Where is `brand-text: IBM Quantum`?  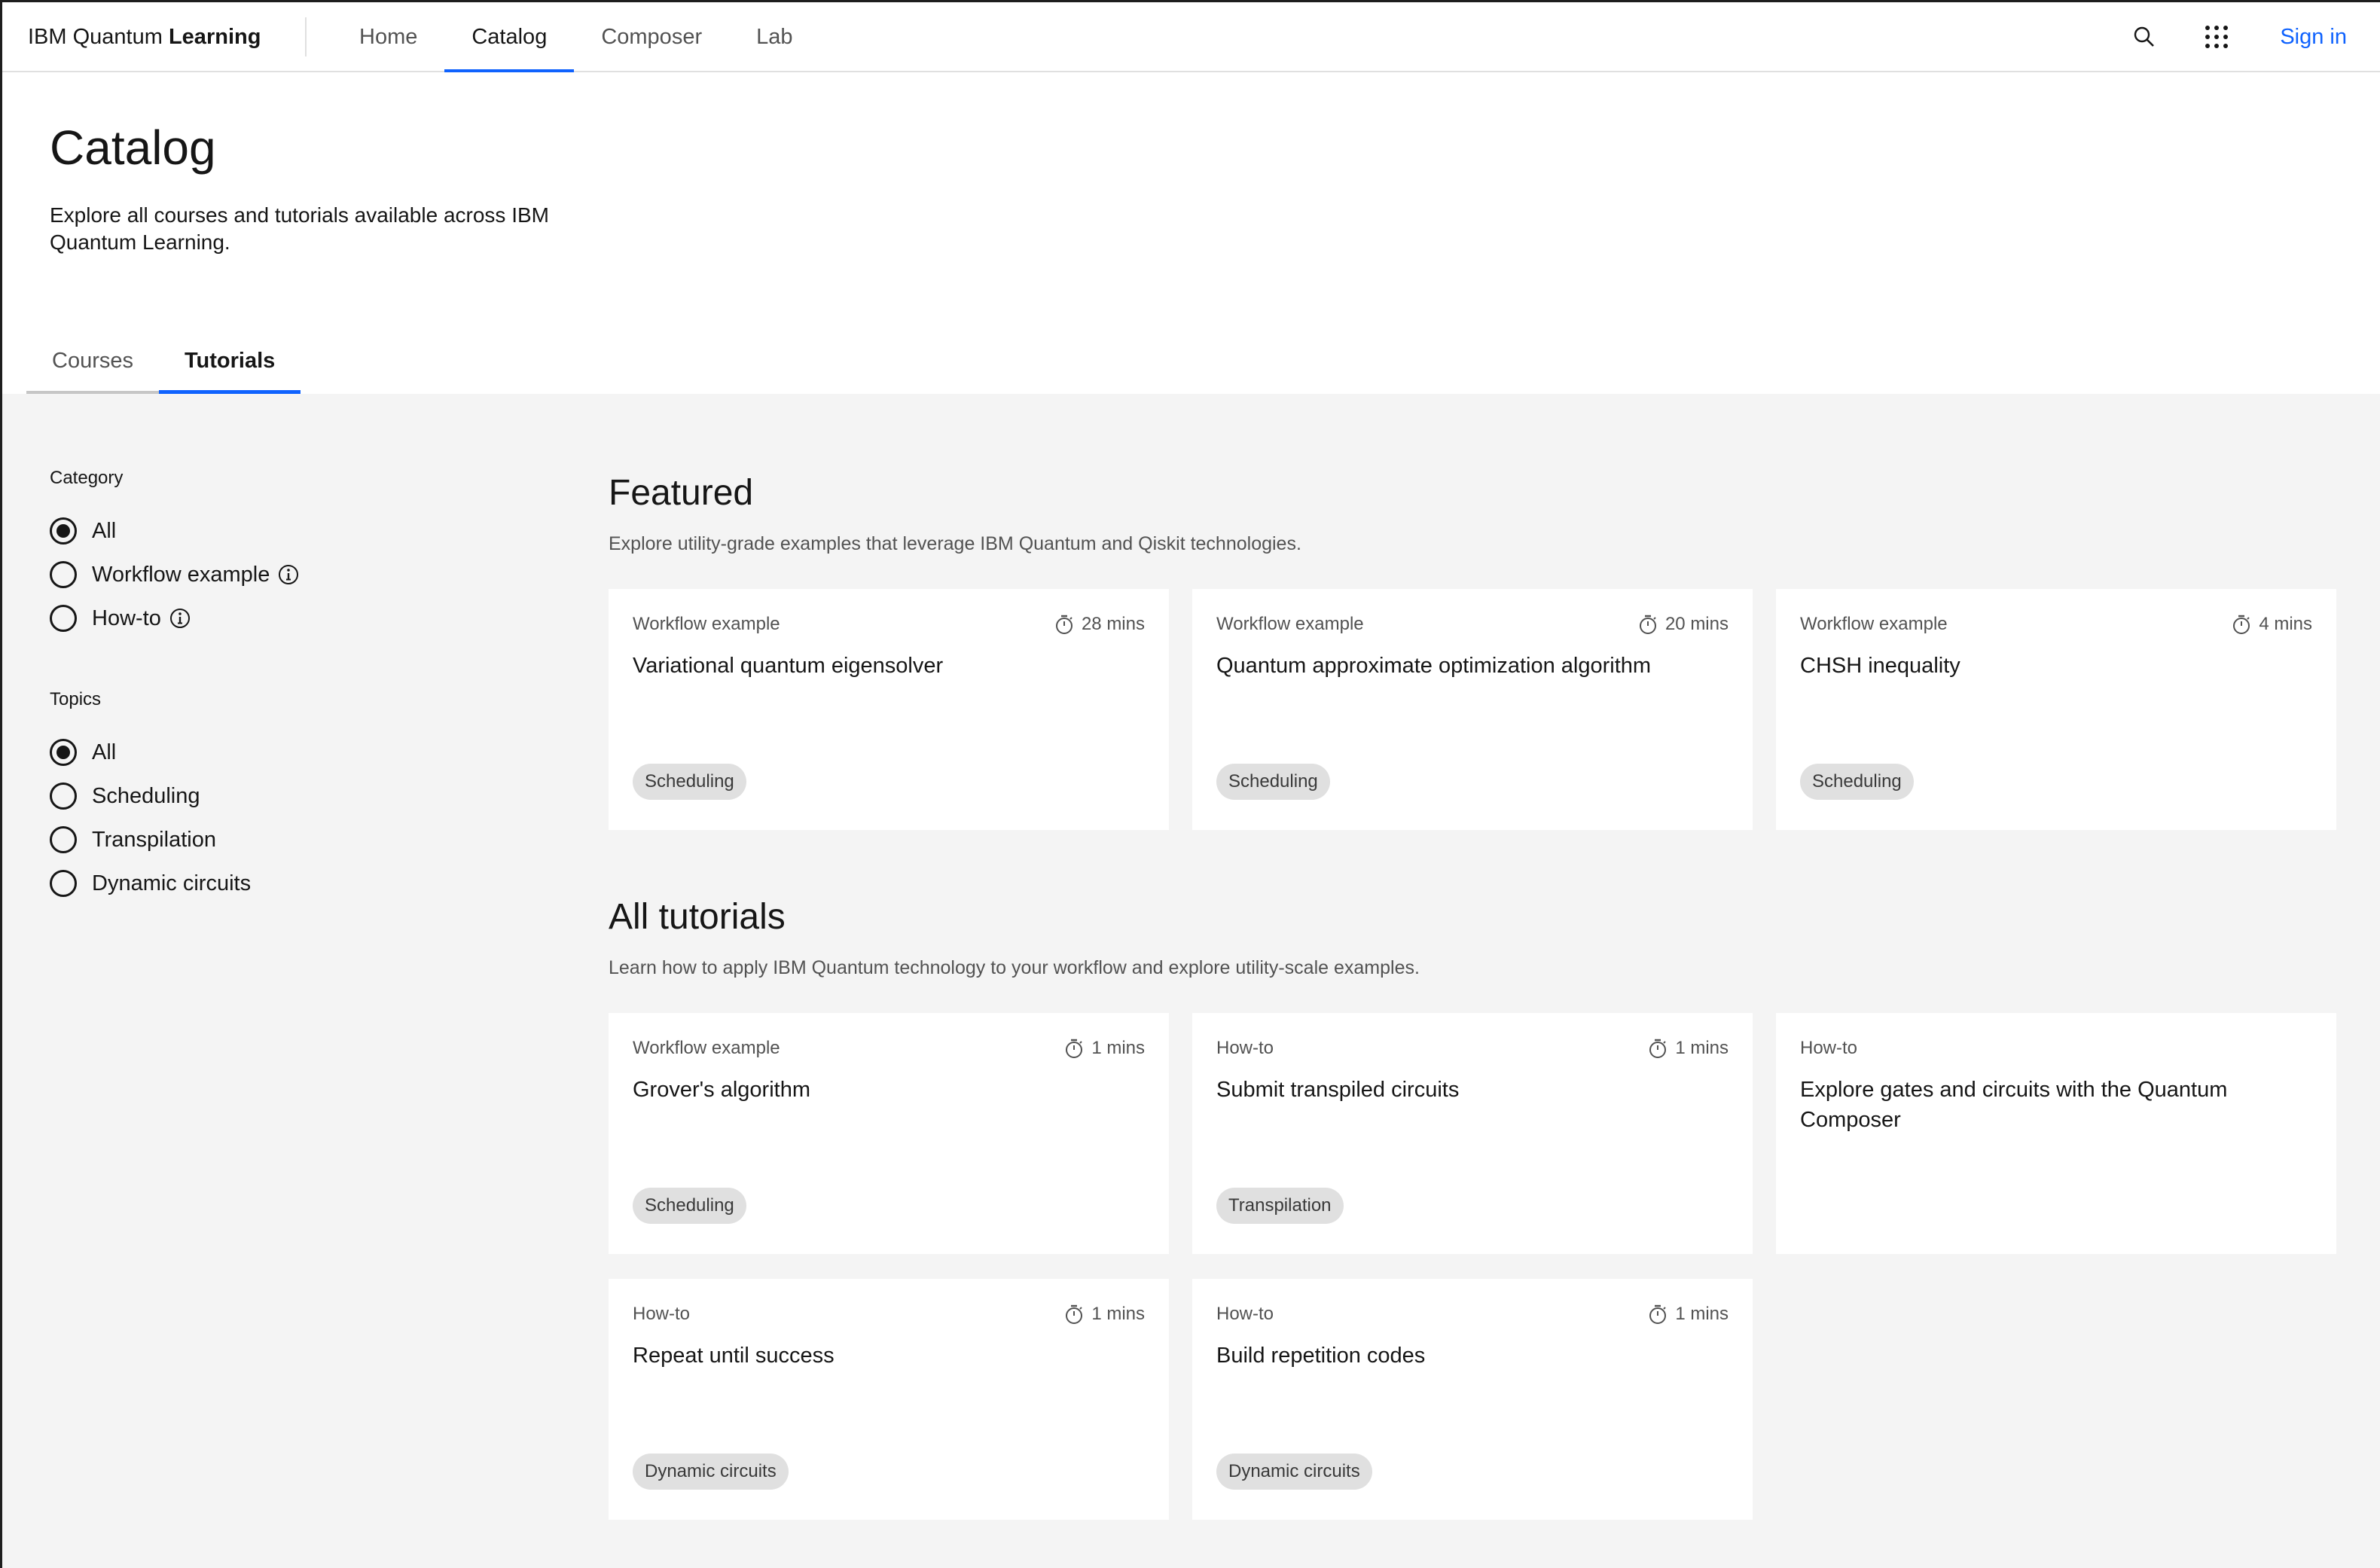
brand-text: IBM Quantum is located at coordinates (99, 37).